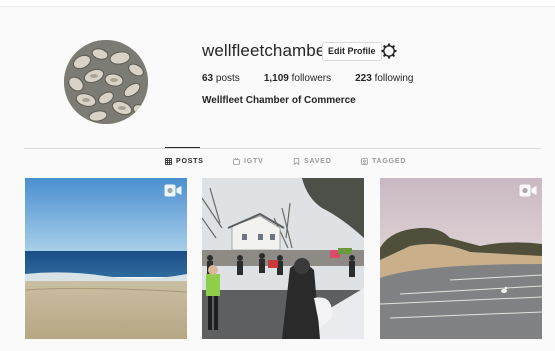 This screenshot has height=351, width=555. I want to click on tab-igtv: IGTV, so click(248, 161).